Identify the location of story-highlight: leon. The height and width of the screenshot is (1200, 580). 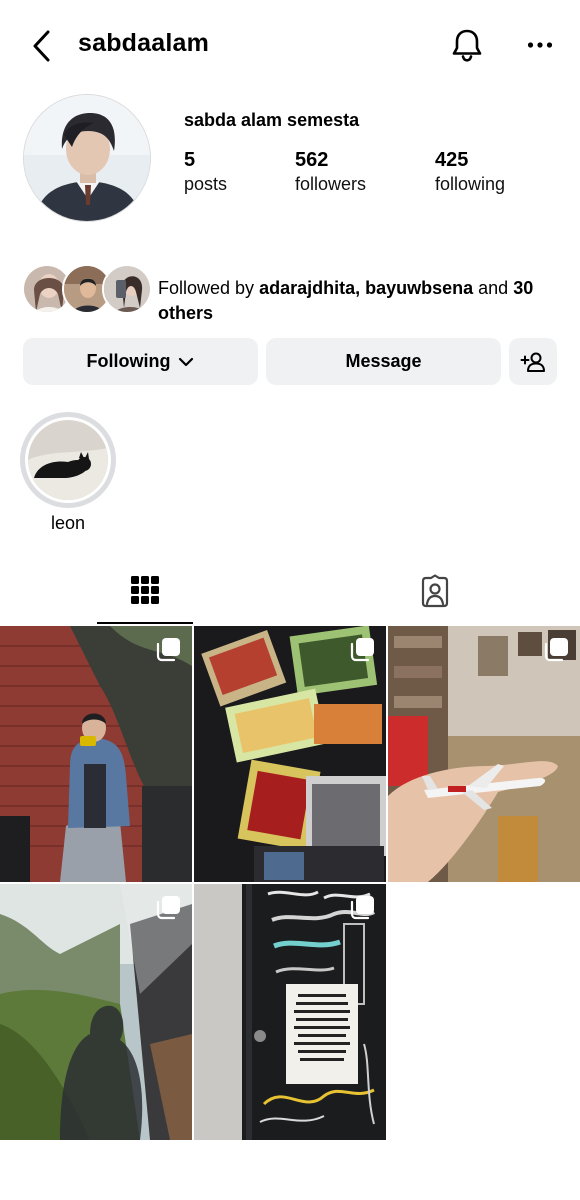
(68, 473).